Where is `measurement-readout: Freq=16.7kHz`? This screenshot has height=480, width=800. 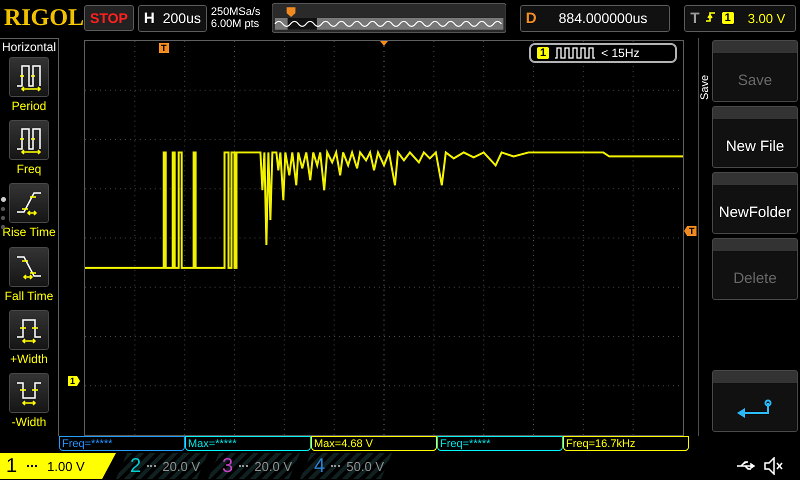 measurement-readout: Freq=16.7kHz is located at coordinates (626, 443).